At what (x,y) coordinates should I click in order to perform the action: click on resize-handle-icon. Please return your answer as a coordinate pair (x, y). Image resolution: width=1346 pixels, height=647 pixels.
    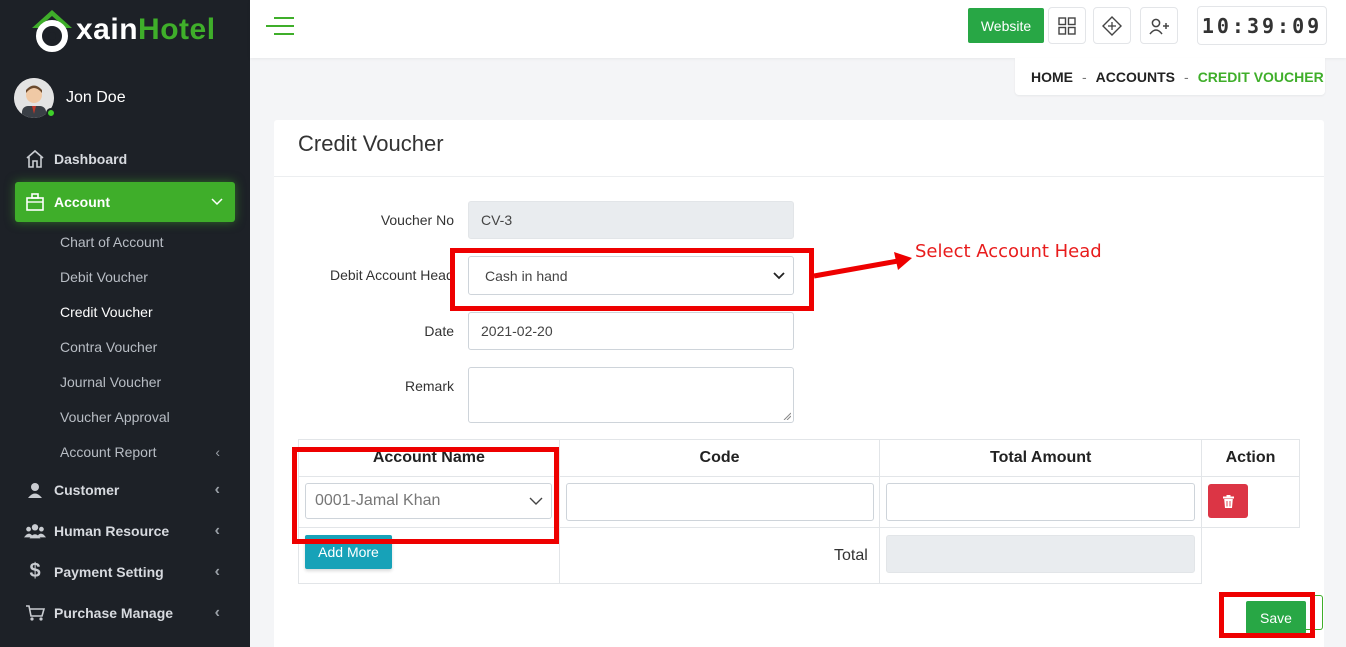
    Looking at the image, I should click on (787, 416).